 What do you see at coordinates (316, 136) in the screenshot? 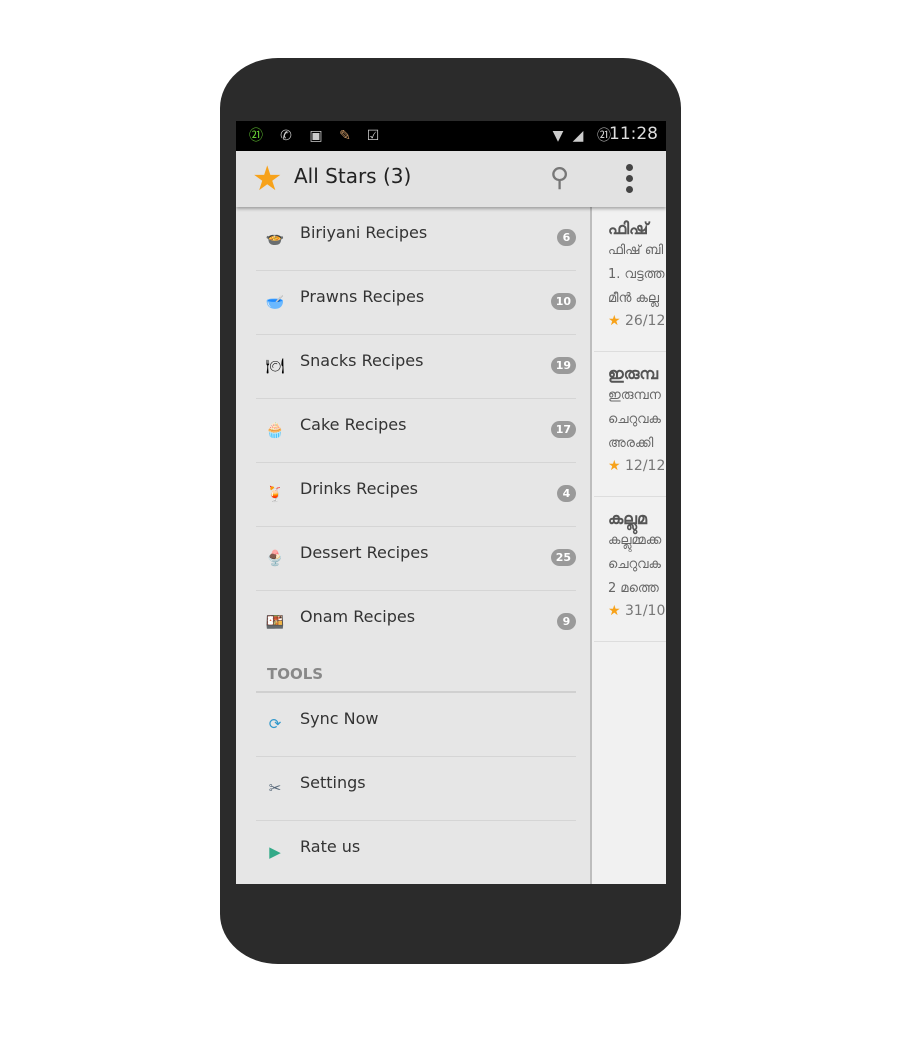
I see `image-icon: ▣` at bounding box center [316, 136].